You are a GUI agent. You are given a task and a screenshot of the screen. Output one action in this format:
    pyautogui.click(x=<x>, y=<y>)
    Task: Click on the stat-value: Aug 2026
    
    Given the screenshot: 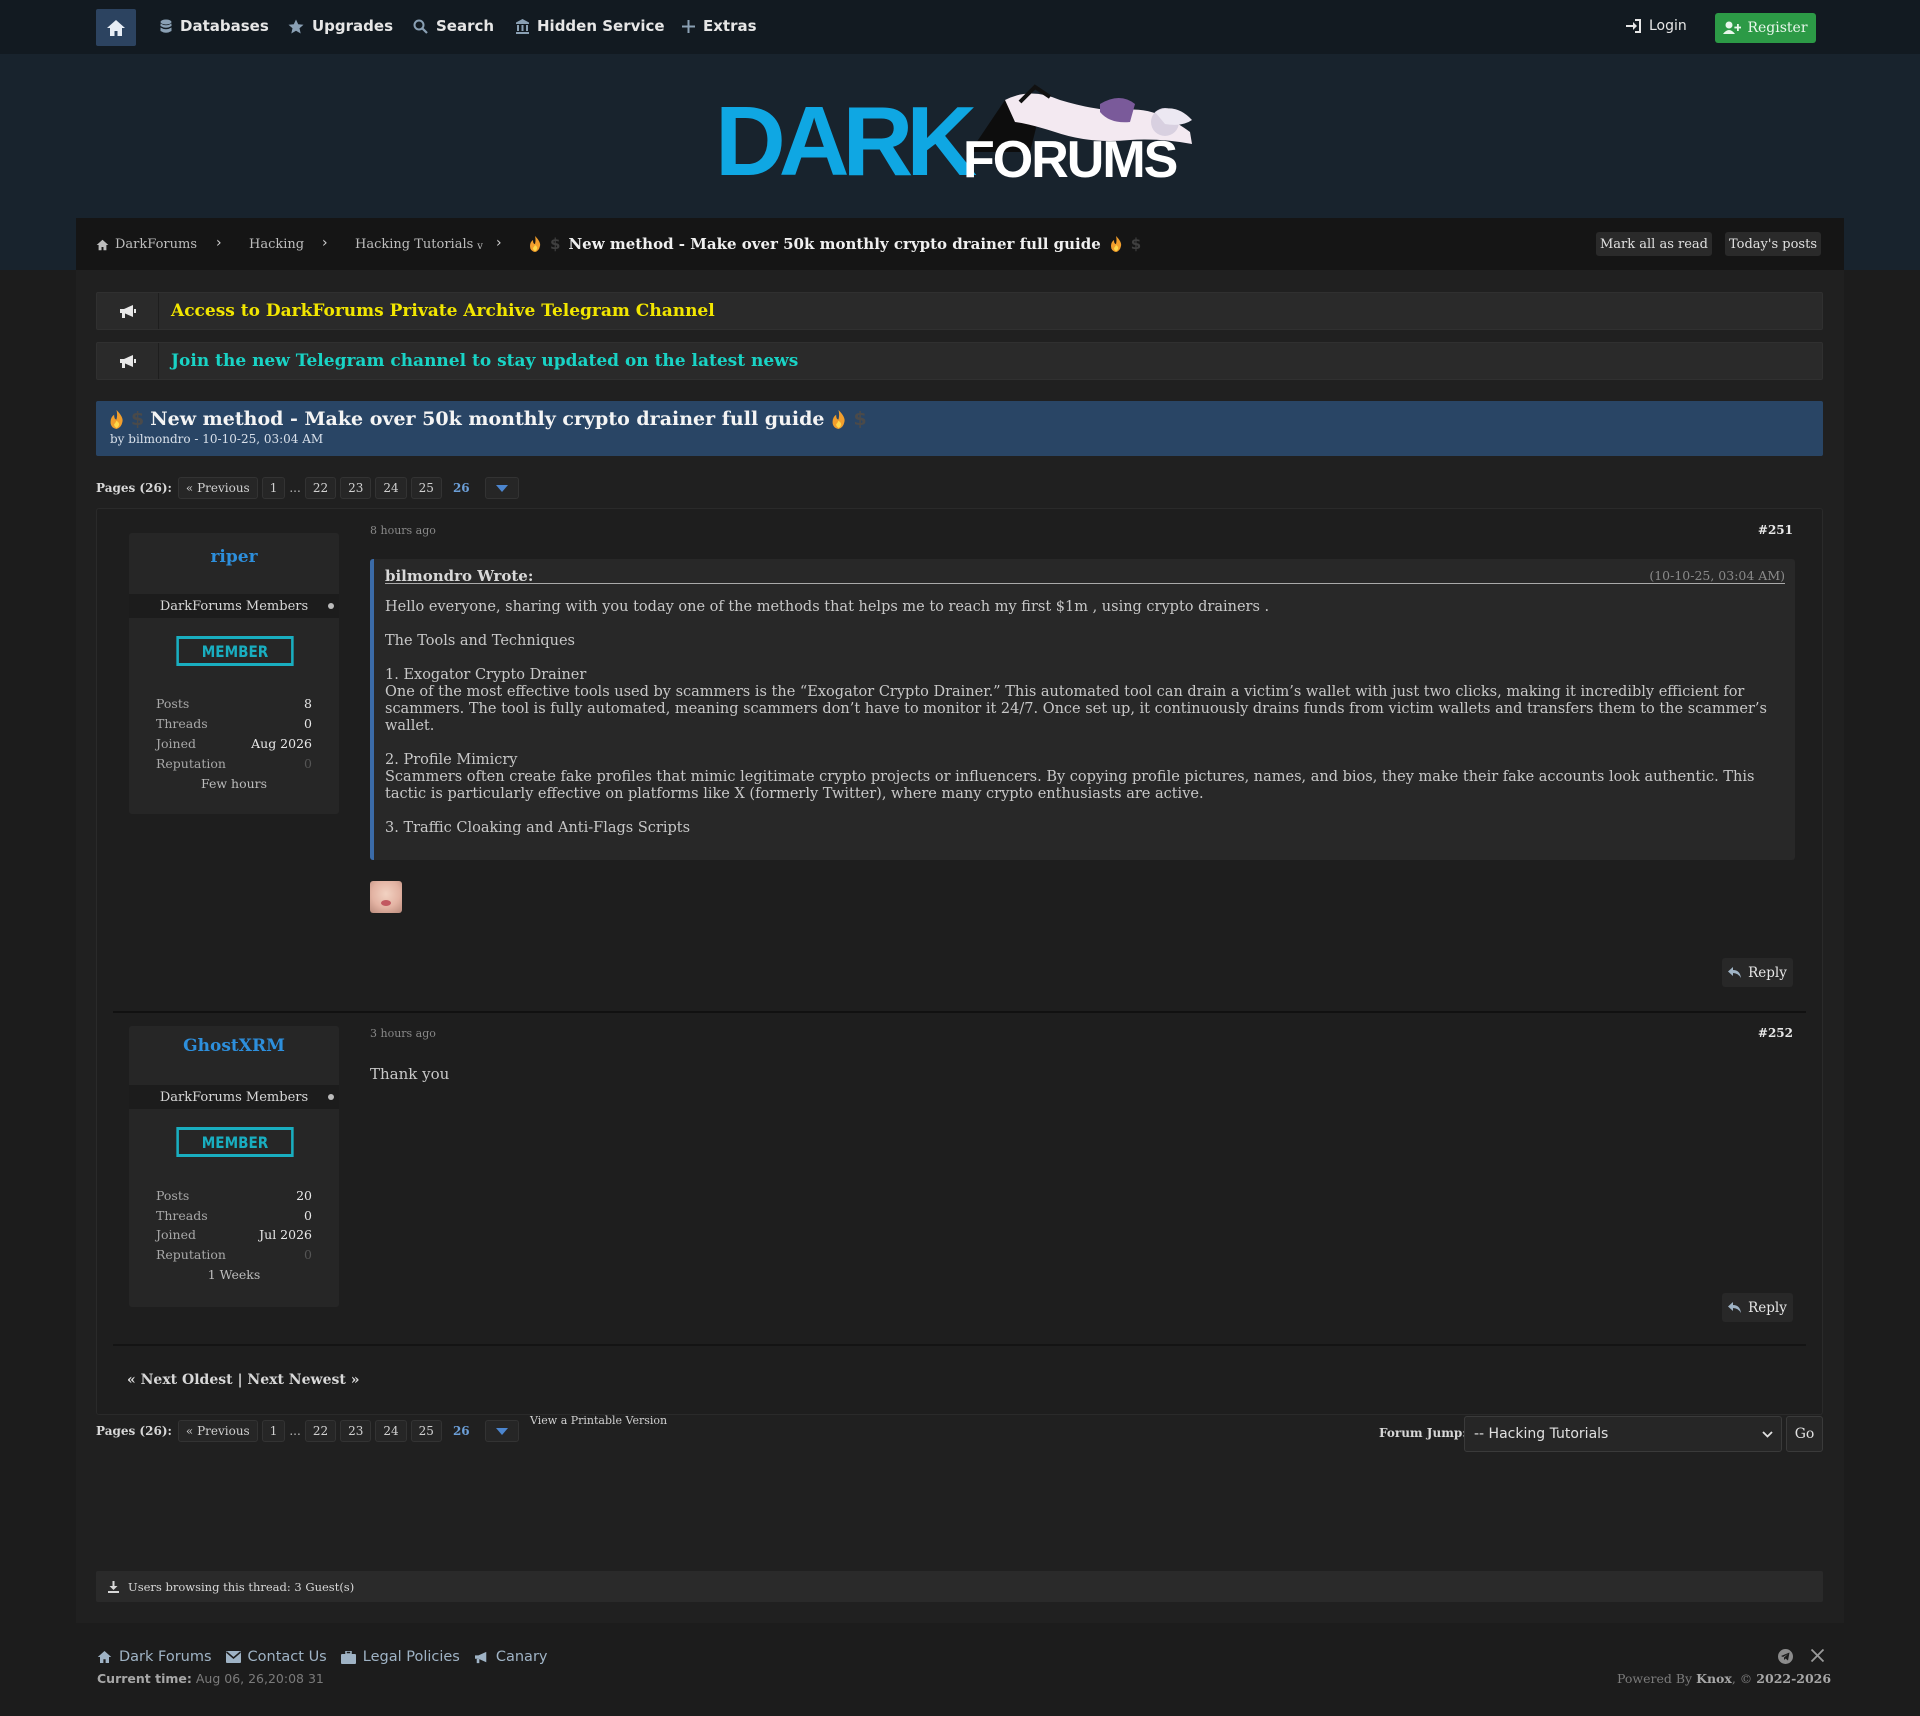 What is the action you would take?
    pyautogui.click(x=281, y=743)
    